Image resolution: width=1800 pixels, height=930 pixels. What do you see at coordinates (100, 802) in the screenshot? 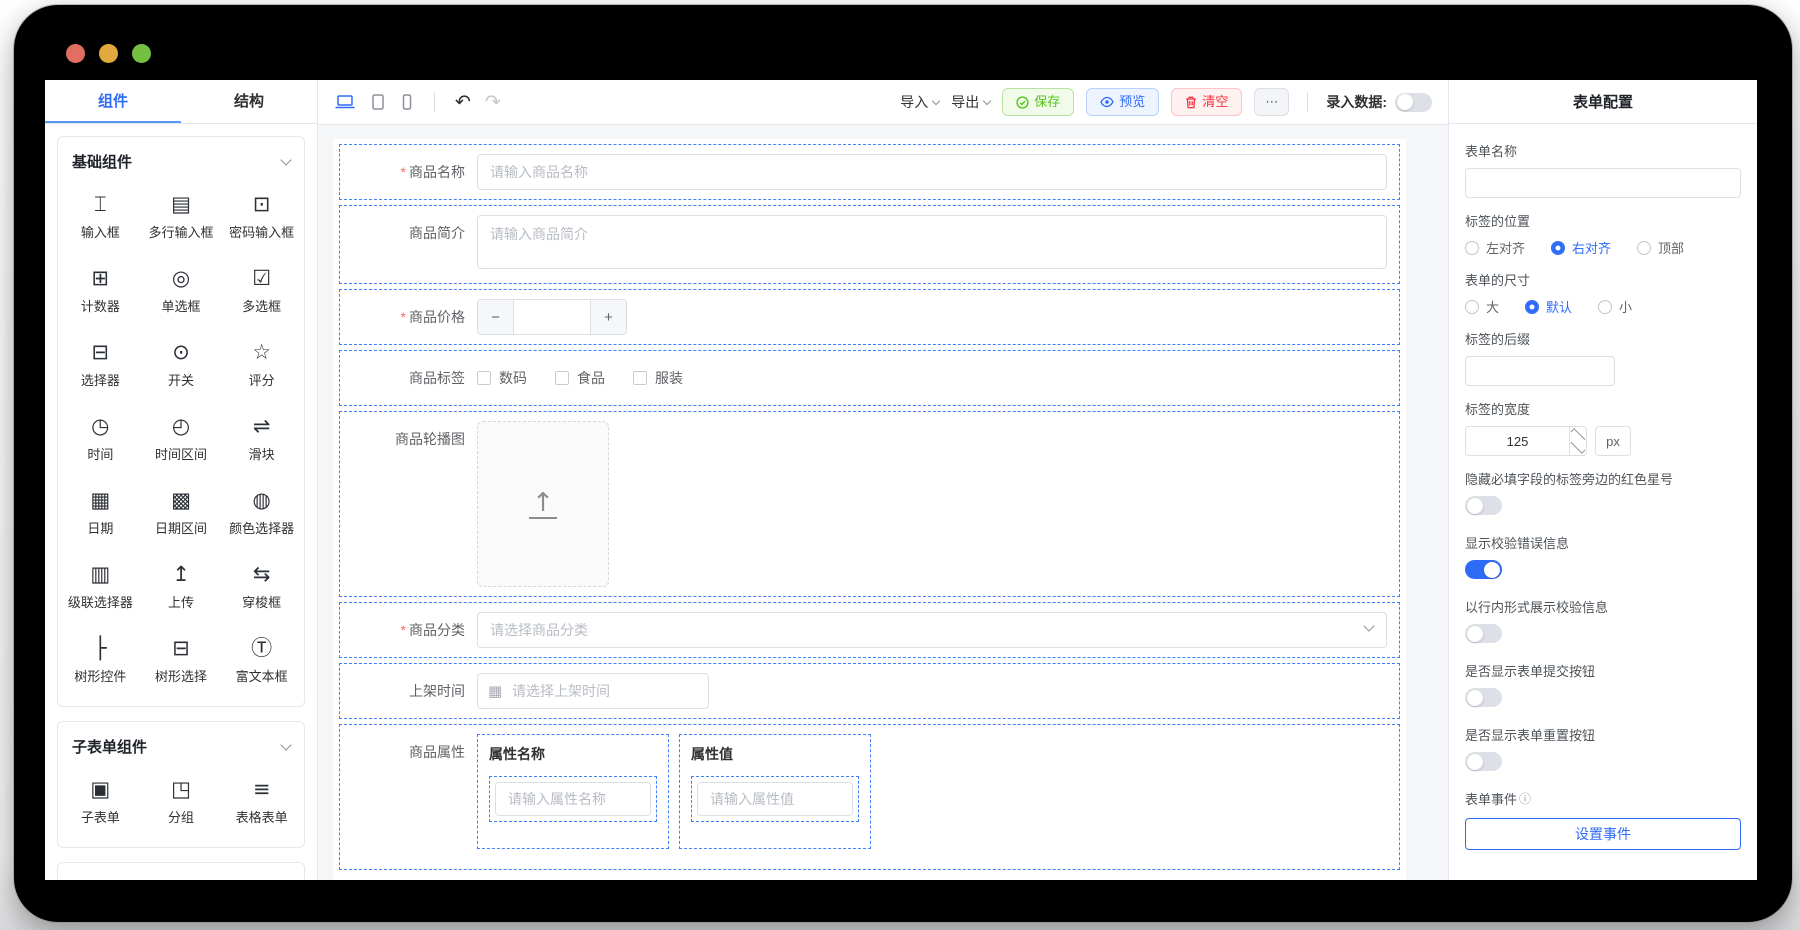
I see `component-item-subform: ▣ 子表单` at bounding box center [100, 802].